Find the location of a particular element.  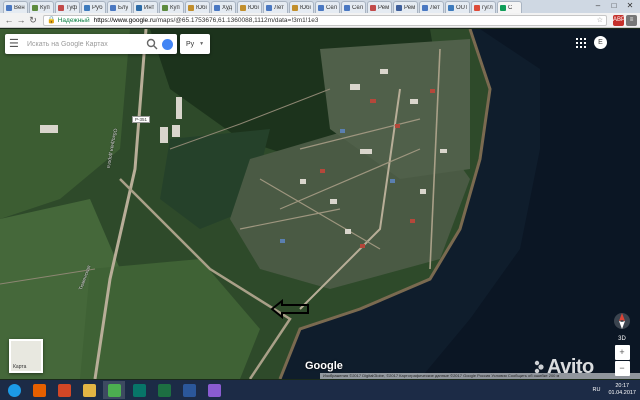

back-button: ← is located at coordinates (9, 20).